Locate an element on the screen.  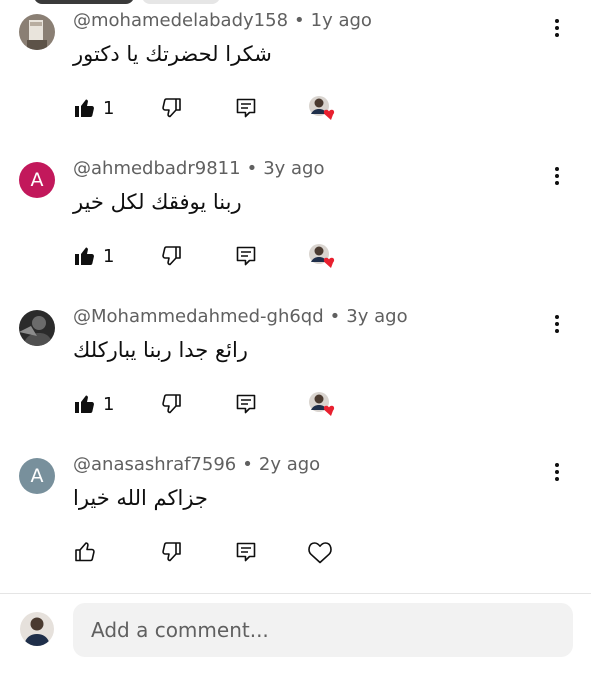
chip-selected is located at coordinates (84, 2).